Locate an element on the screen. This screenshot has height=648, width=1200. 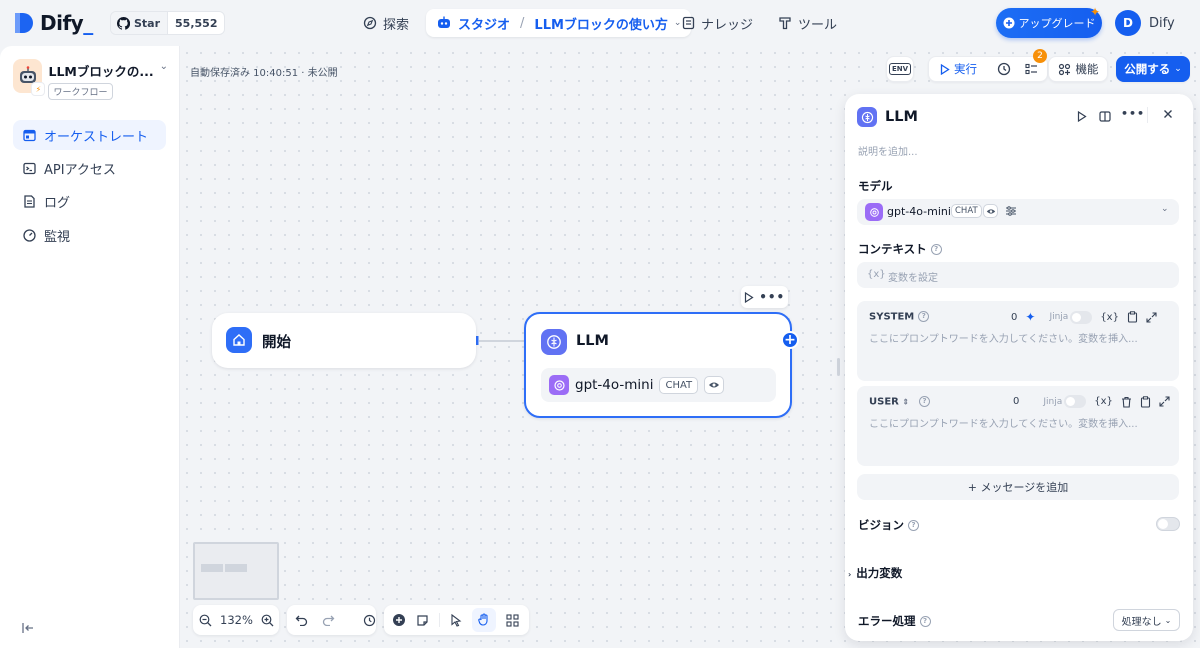
eye-icon is located at coordinates (714, 385).